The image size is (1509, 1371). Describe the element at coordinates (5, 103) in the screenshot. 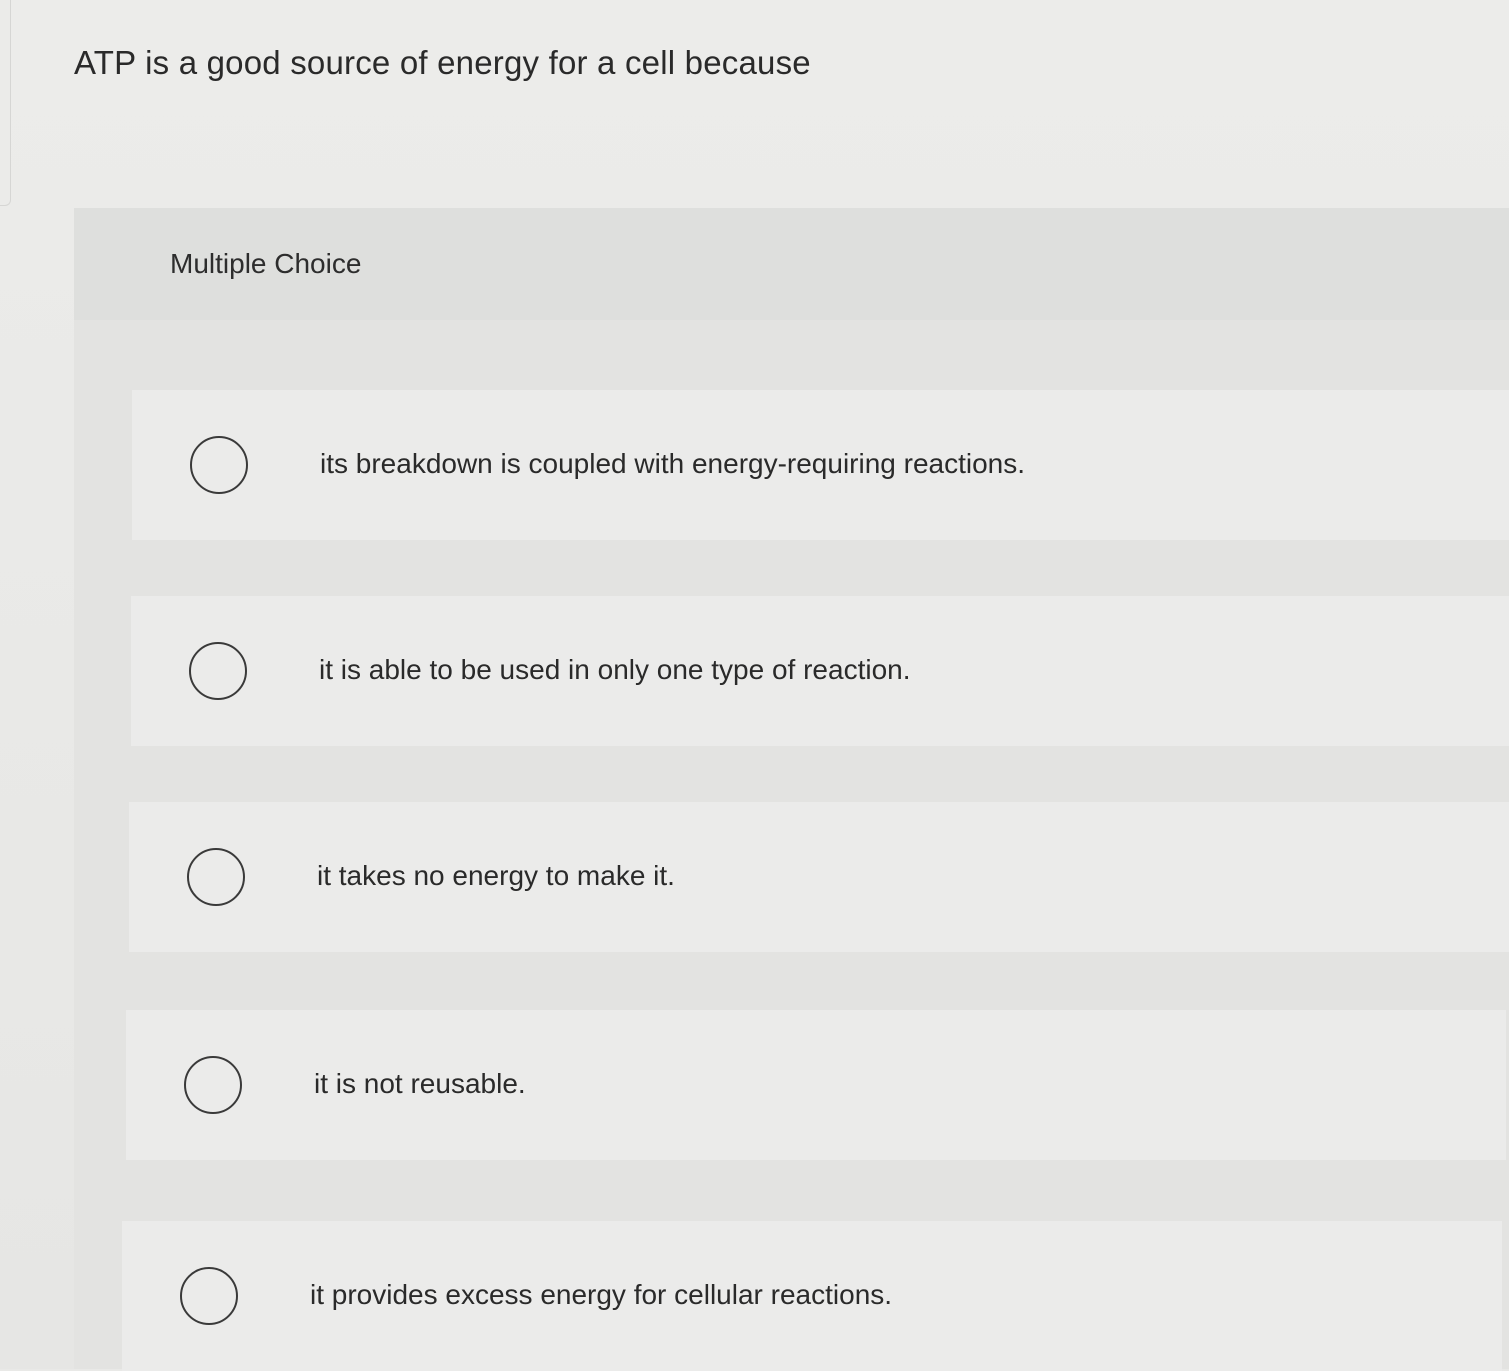

I see `left-panel-edge` at that location.